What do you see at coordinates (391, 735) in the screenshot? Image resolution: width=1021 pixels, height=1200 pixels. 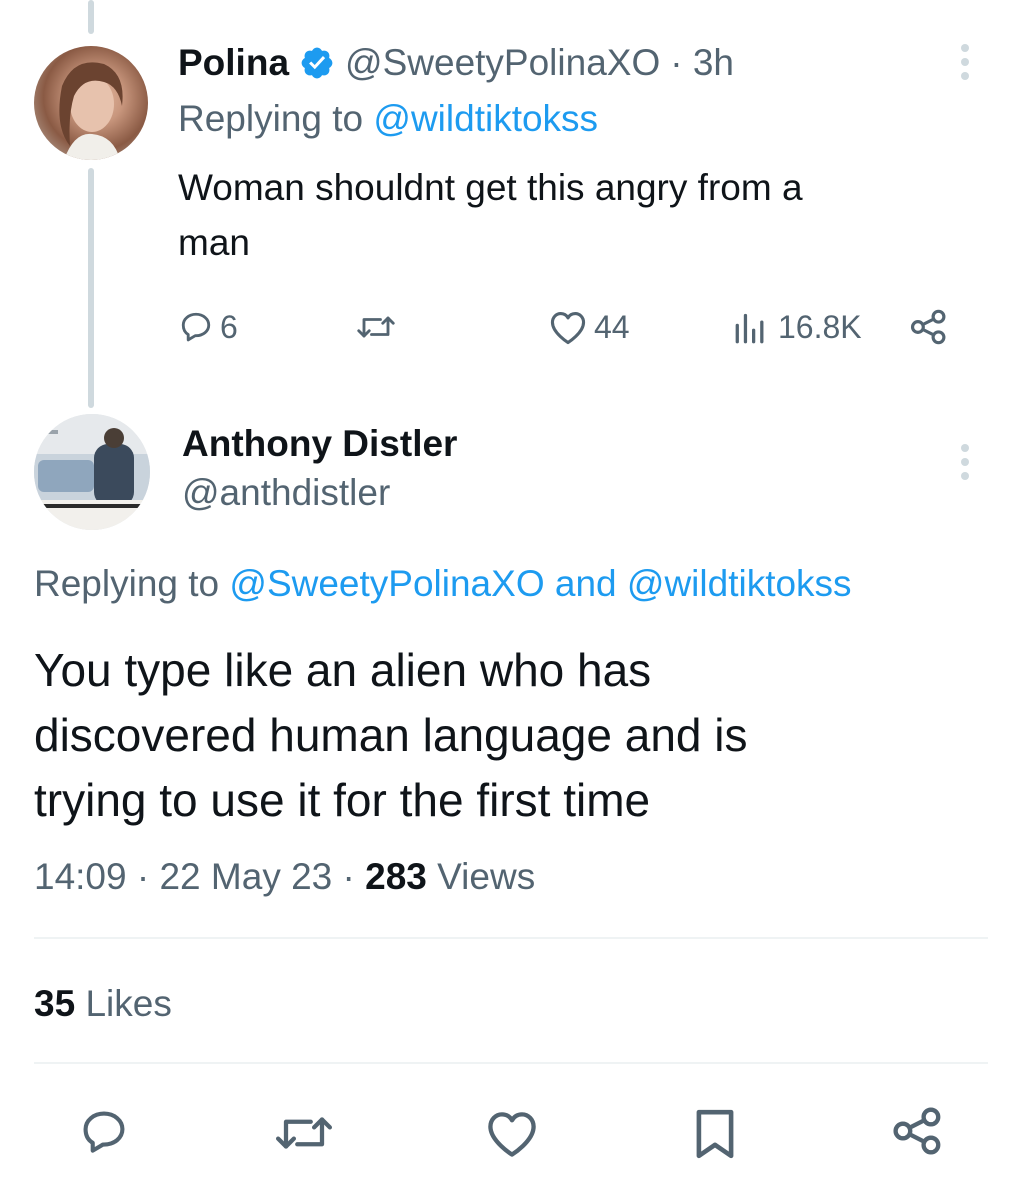 I see `main-text-line-2: discovered human language and is` at bounding box center [391, 735].